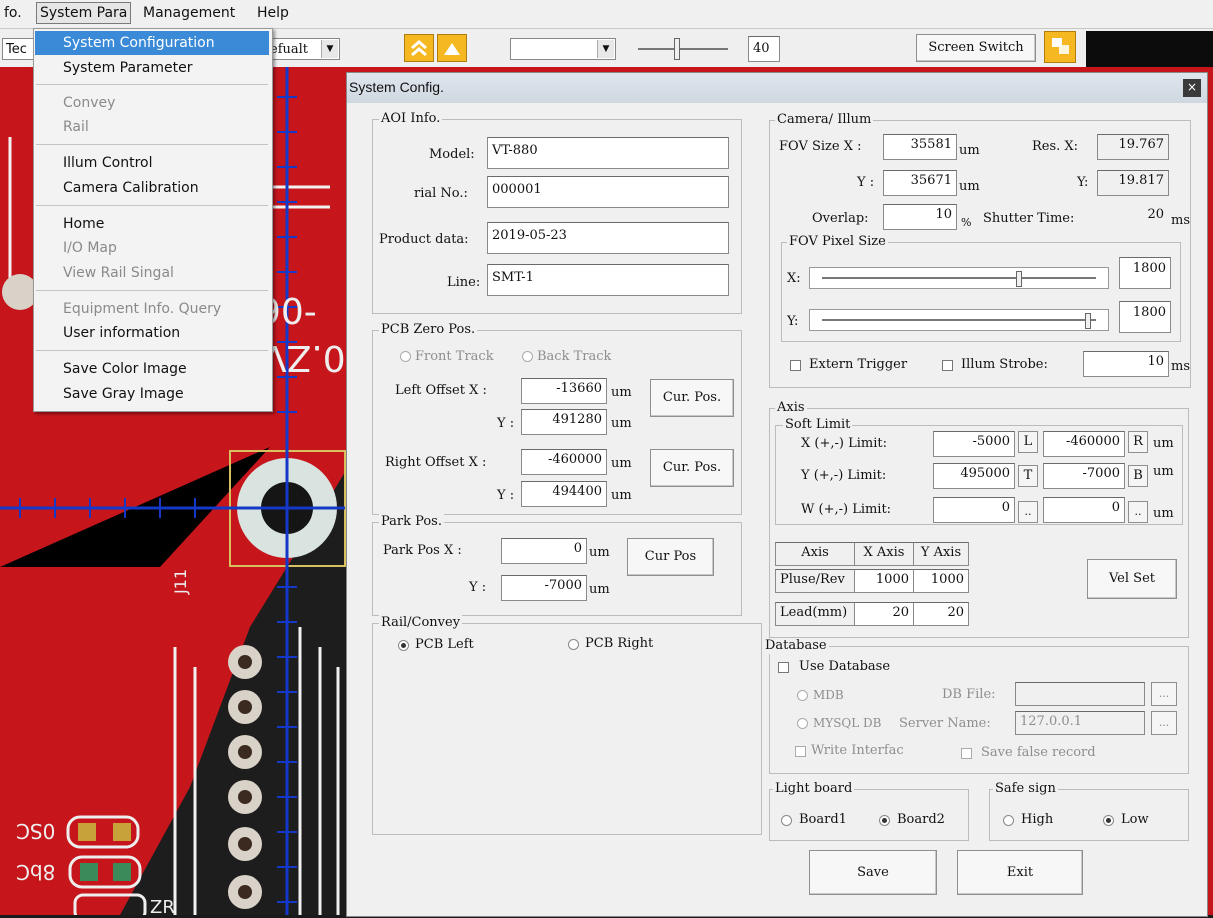  What do you see at coordinates (478, 587) in the screenshot?
I see `park-pos-y-label: Y :` at bounding box center [478, 587].